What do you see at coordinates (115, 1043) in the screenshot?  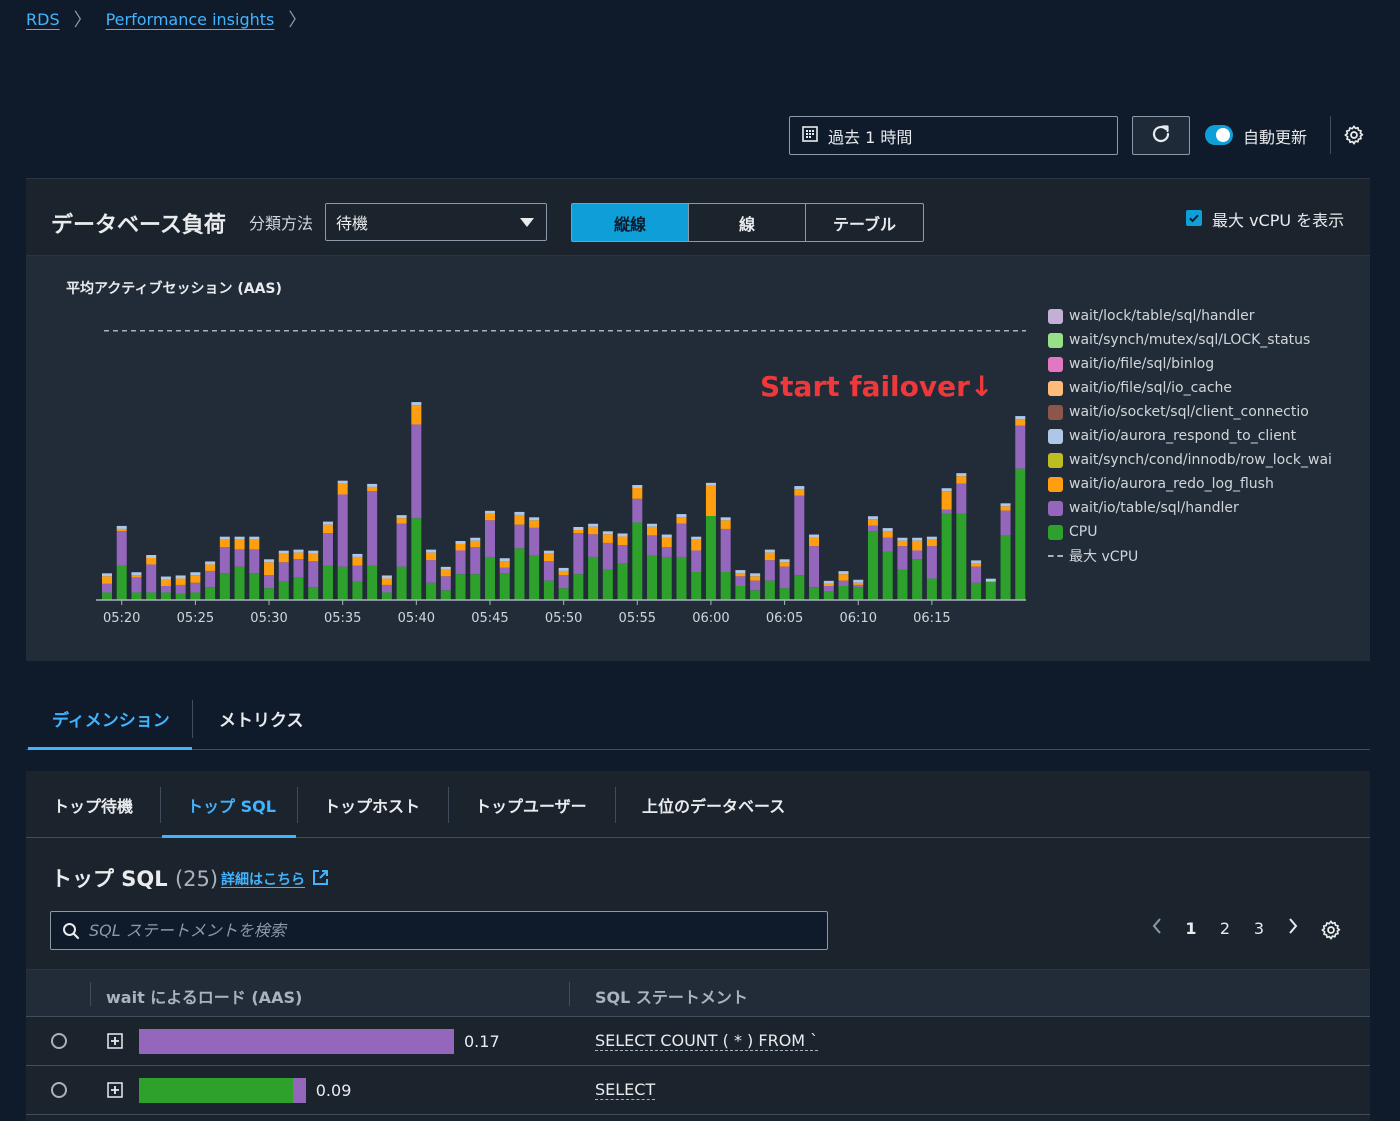 I see `expand-icon` at bounding box center [115, 1043].